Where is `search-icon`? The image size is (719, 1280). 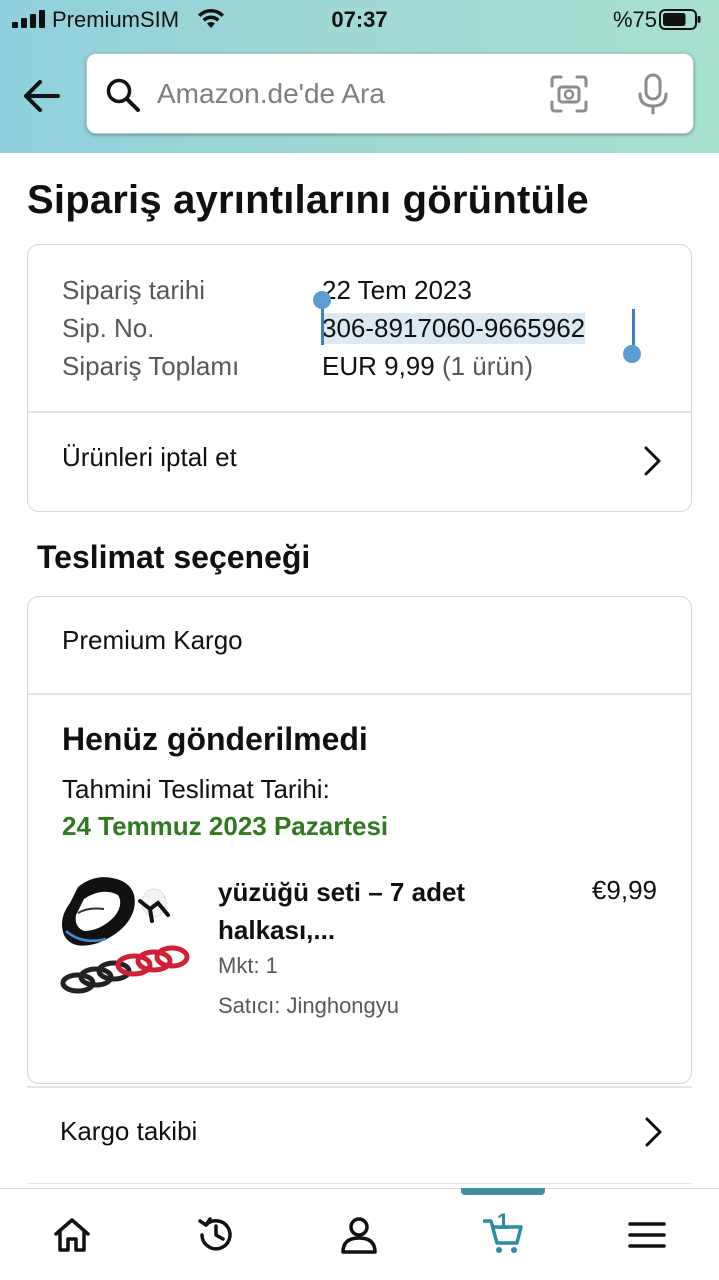
search-icon is located at coordinates (123, 95).